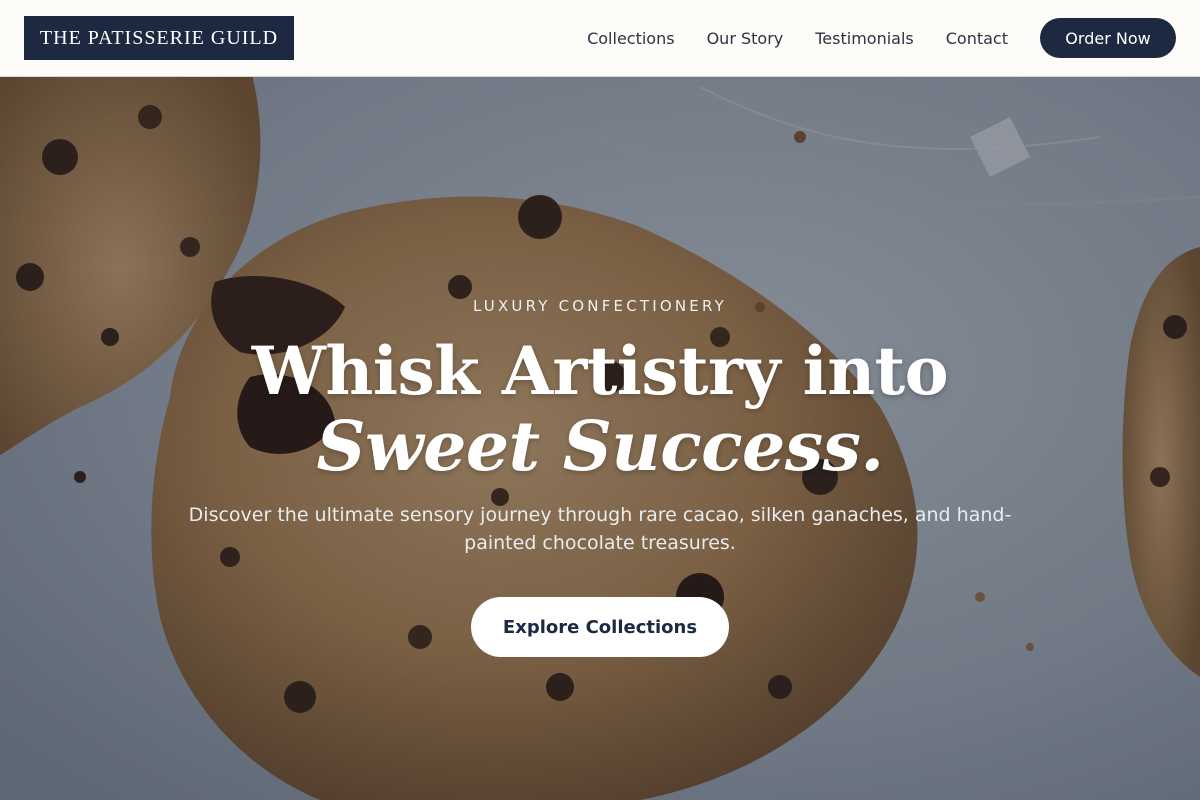  Describe the element at coordinates (600, 627) in the screenshot. I see `explore-collections-button: Explore Collections` at that location.